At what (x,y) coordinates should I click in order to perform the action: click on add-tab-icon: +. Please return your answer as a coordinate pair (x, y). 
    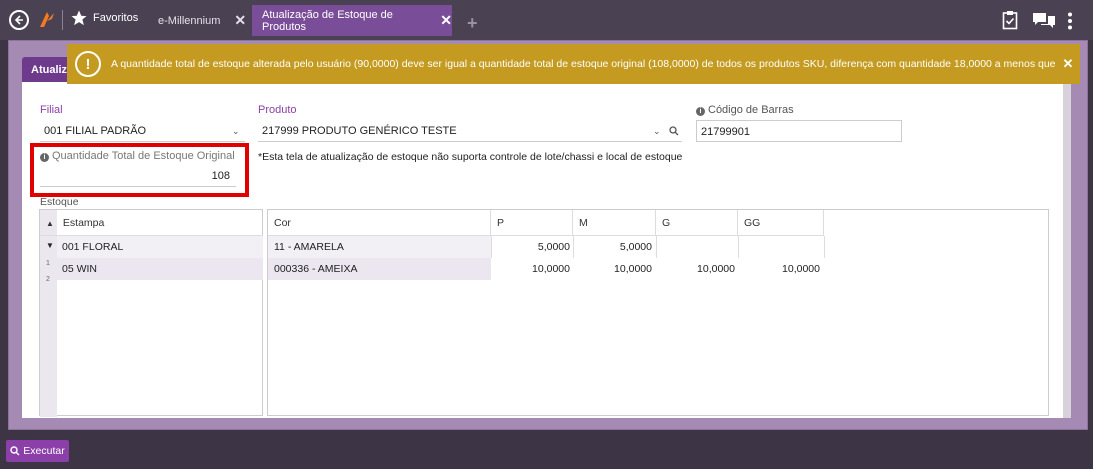
    Looking at the image, I should click on (472, 23).